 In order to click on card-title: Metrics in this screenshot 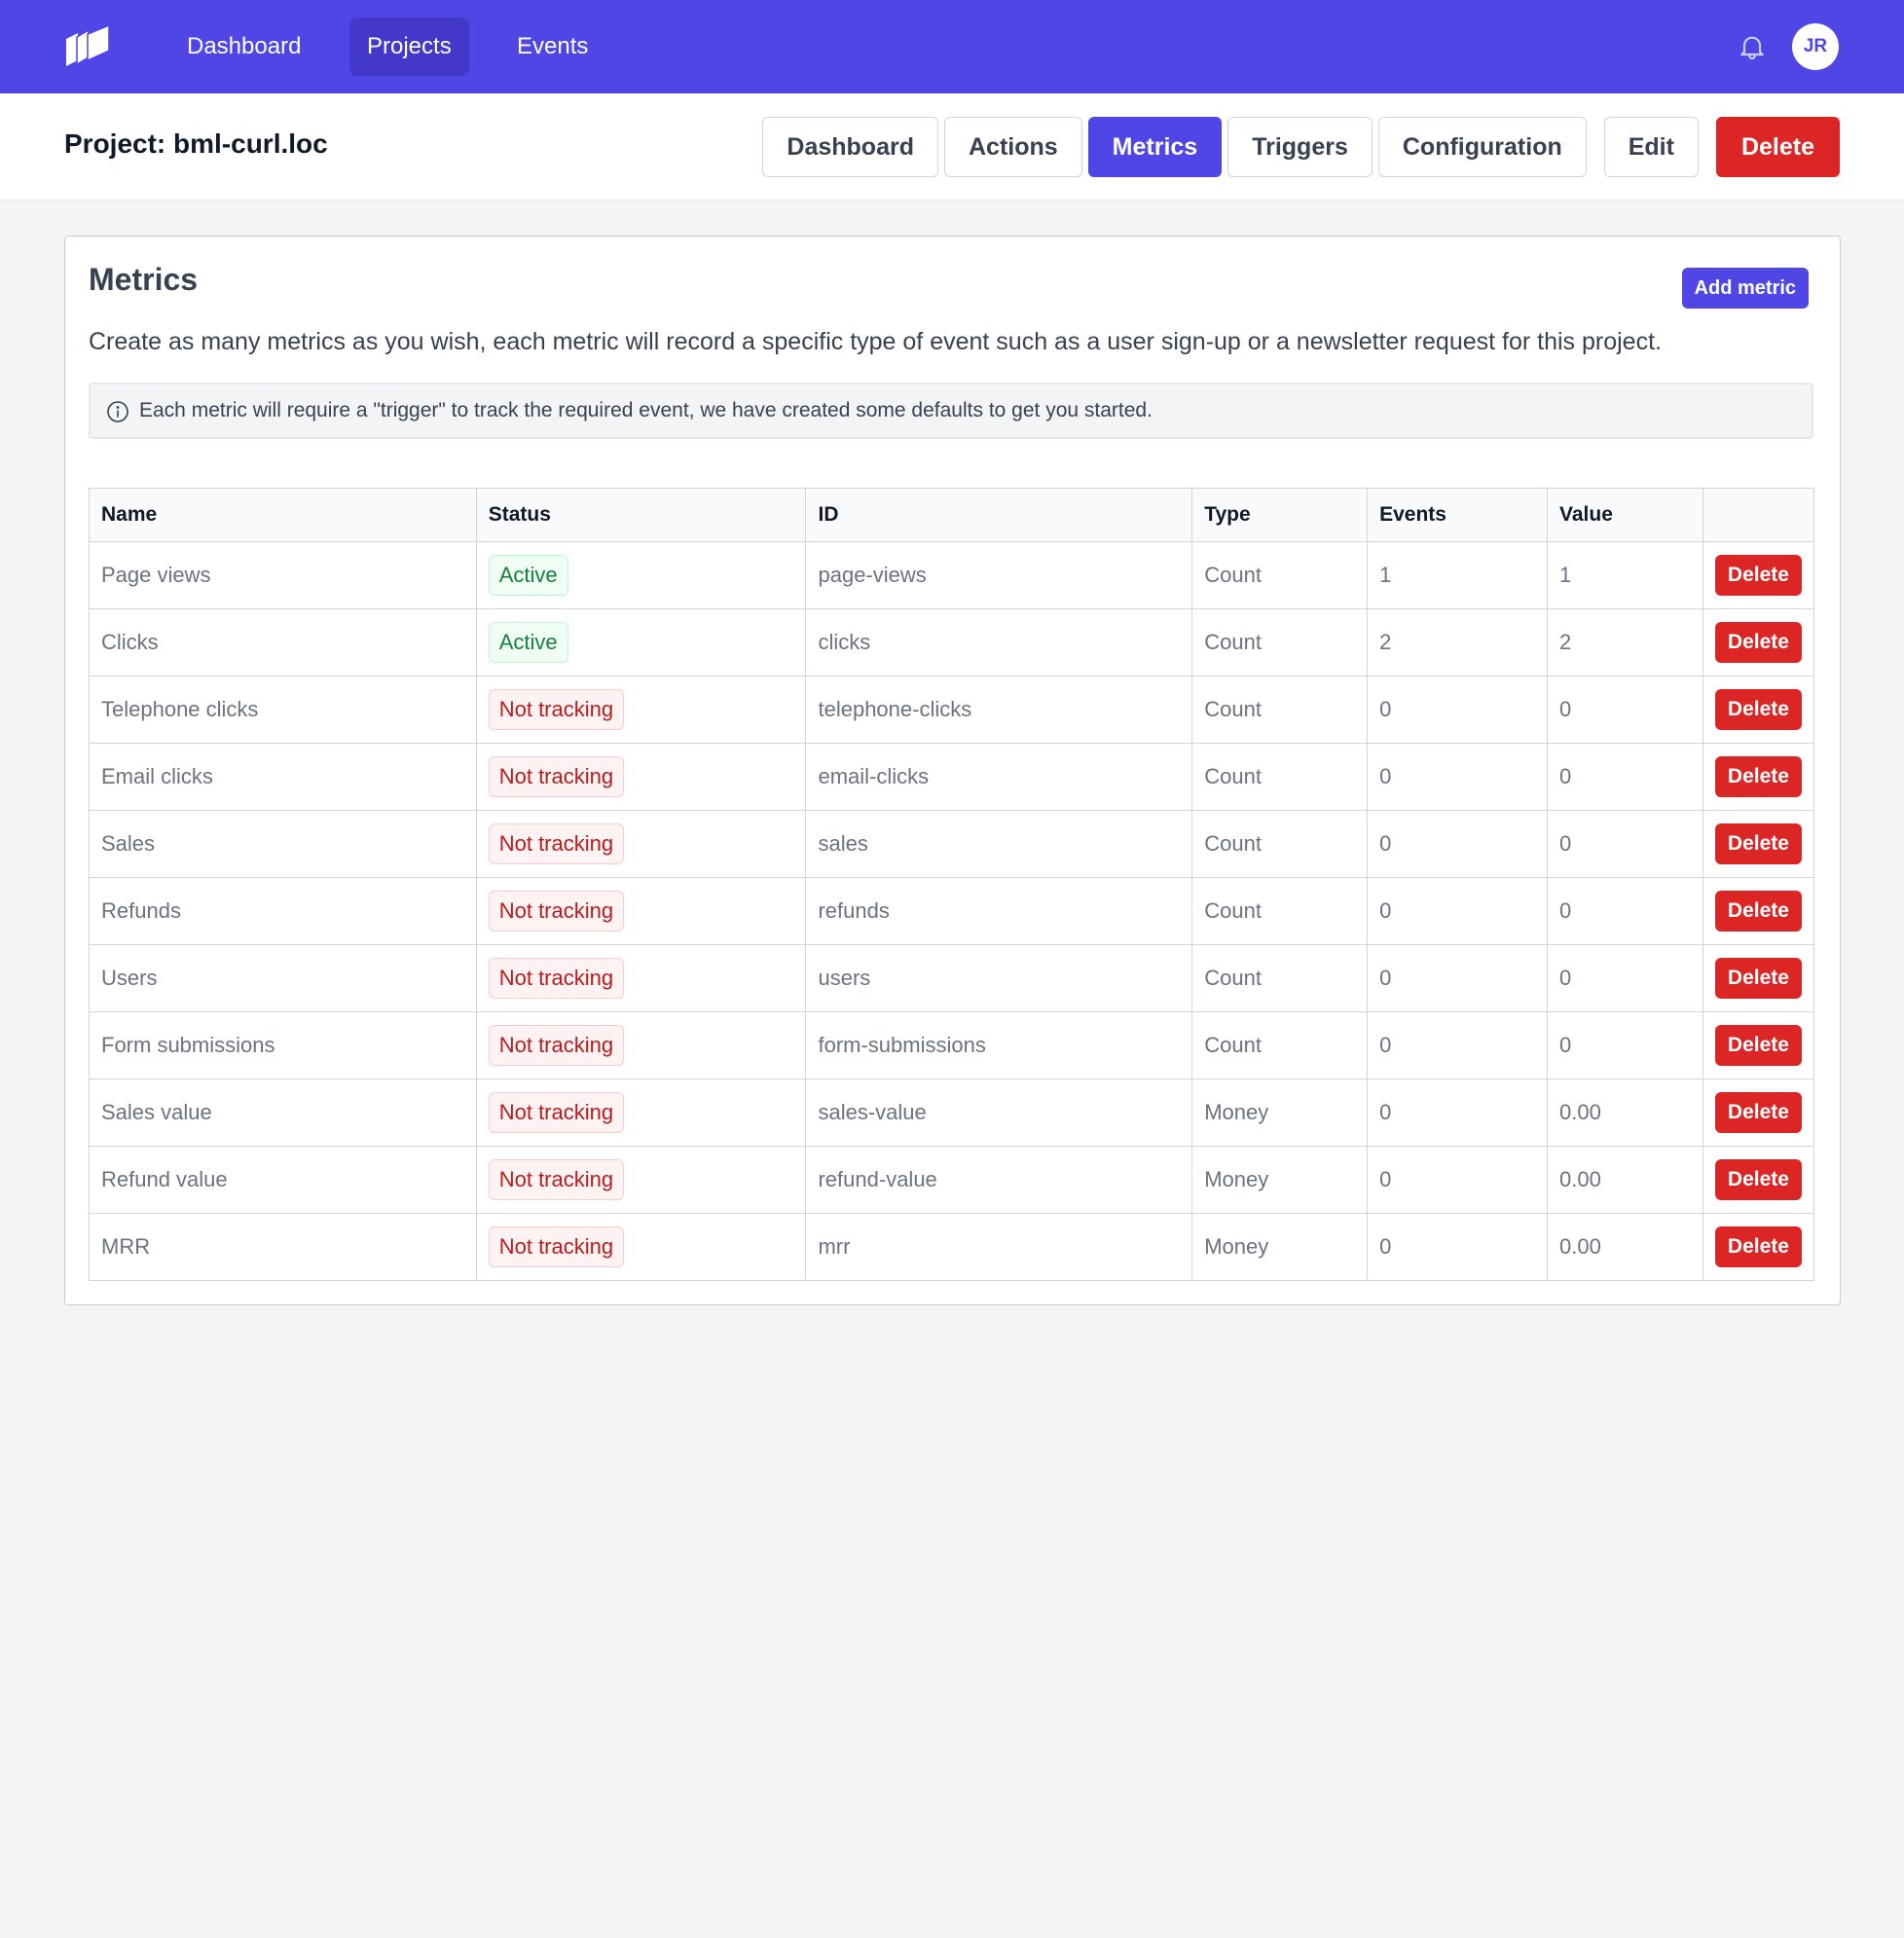, I will do `click(144, 279)`.